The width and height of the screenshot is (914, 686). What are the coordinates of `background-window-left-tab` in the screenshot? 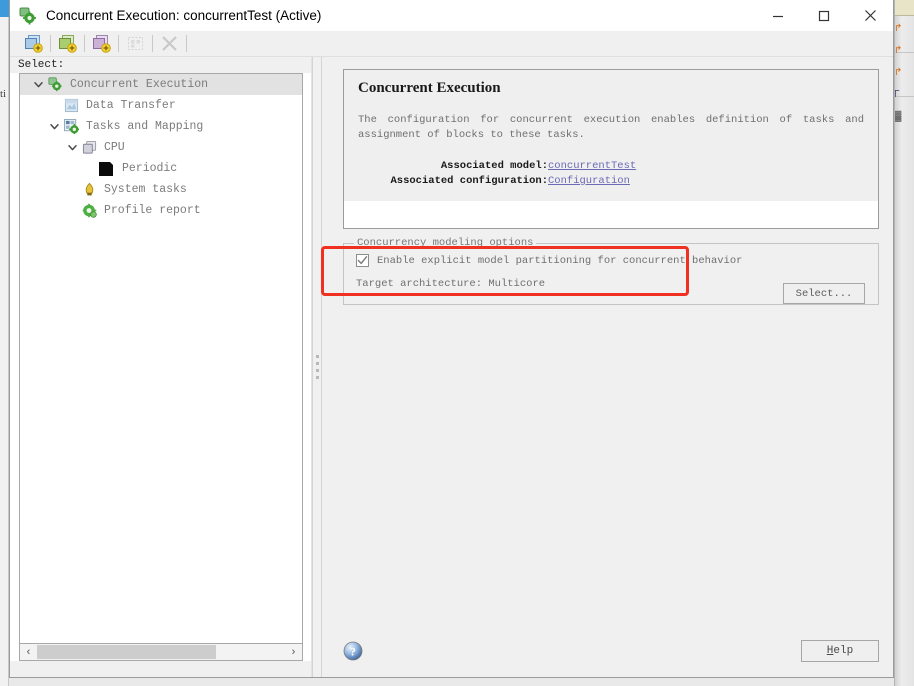 It's located at (4, 8).